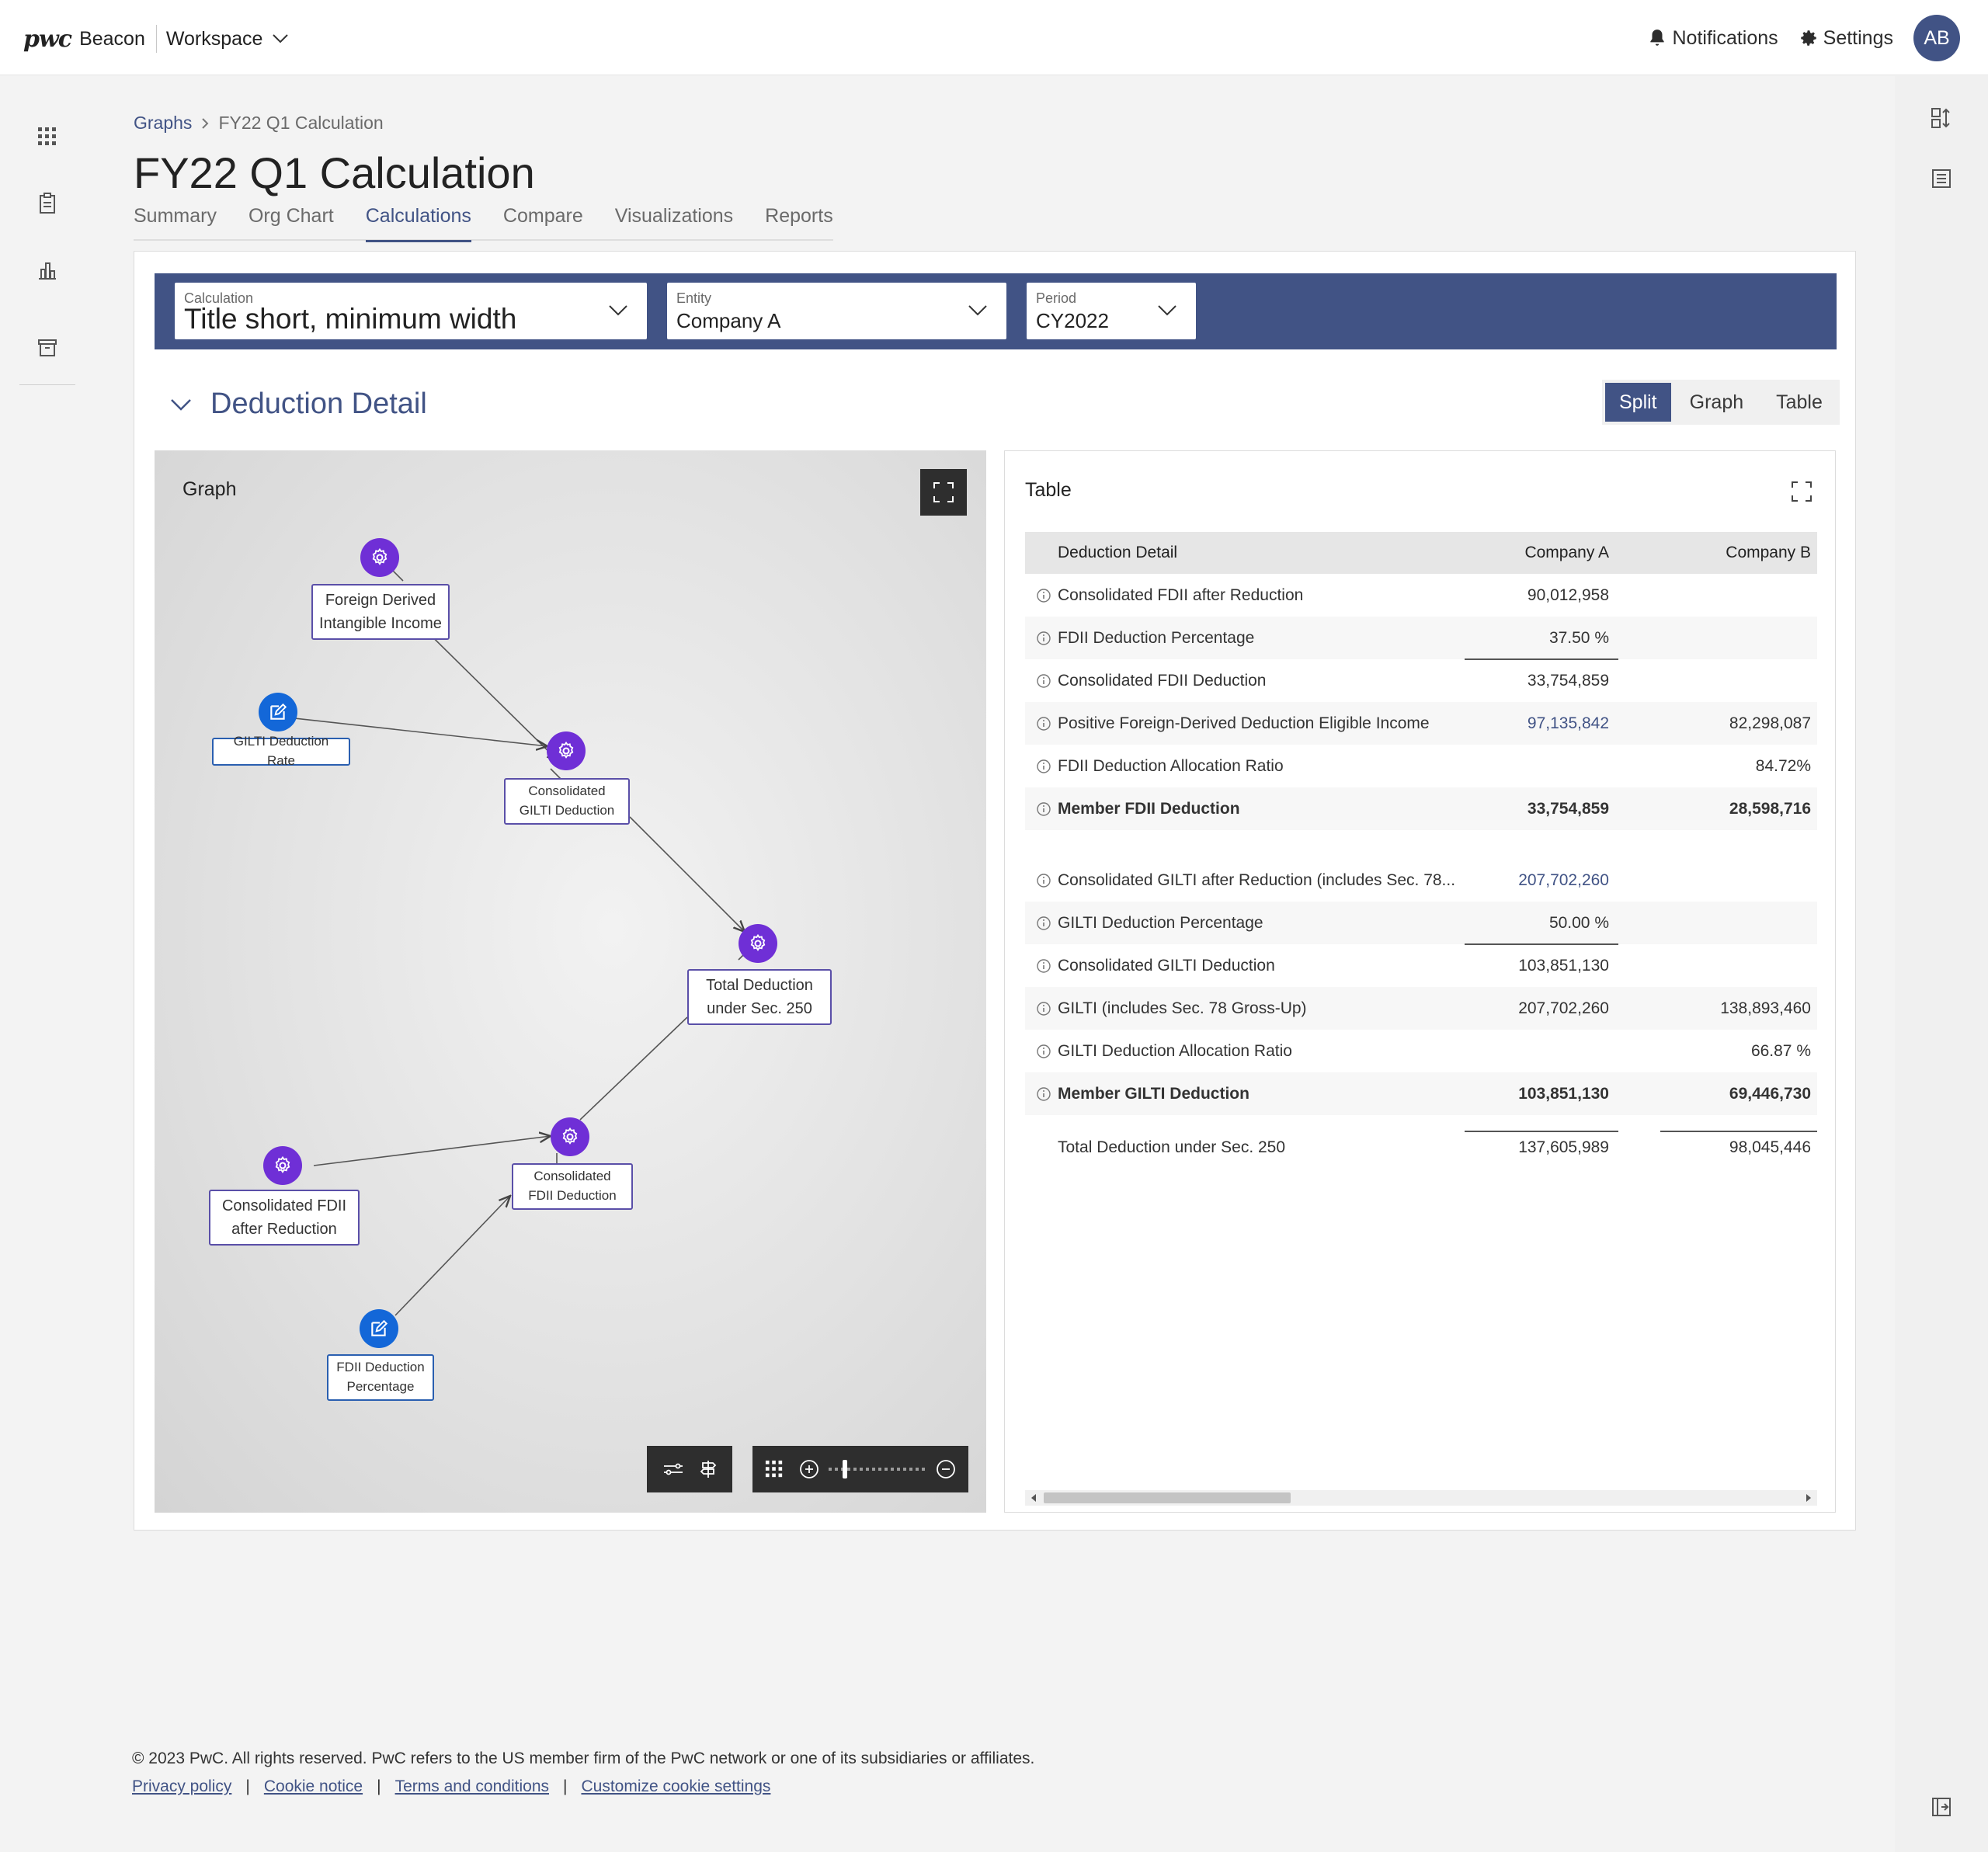 The height and width of the screenshot is (1852, 1988). Describe the element at coordinates (1421, 965) in the screenshot. I see `table-row: Consolidated GILTI Deduction 103,851,130` at that location.